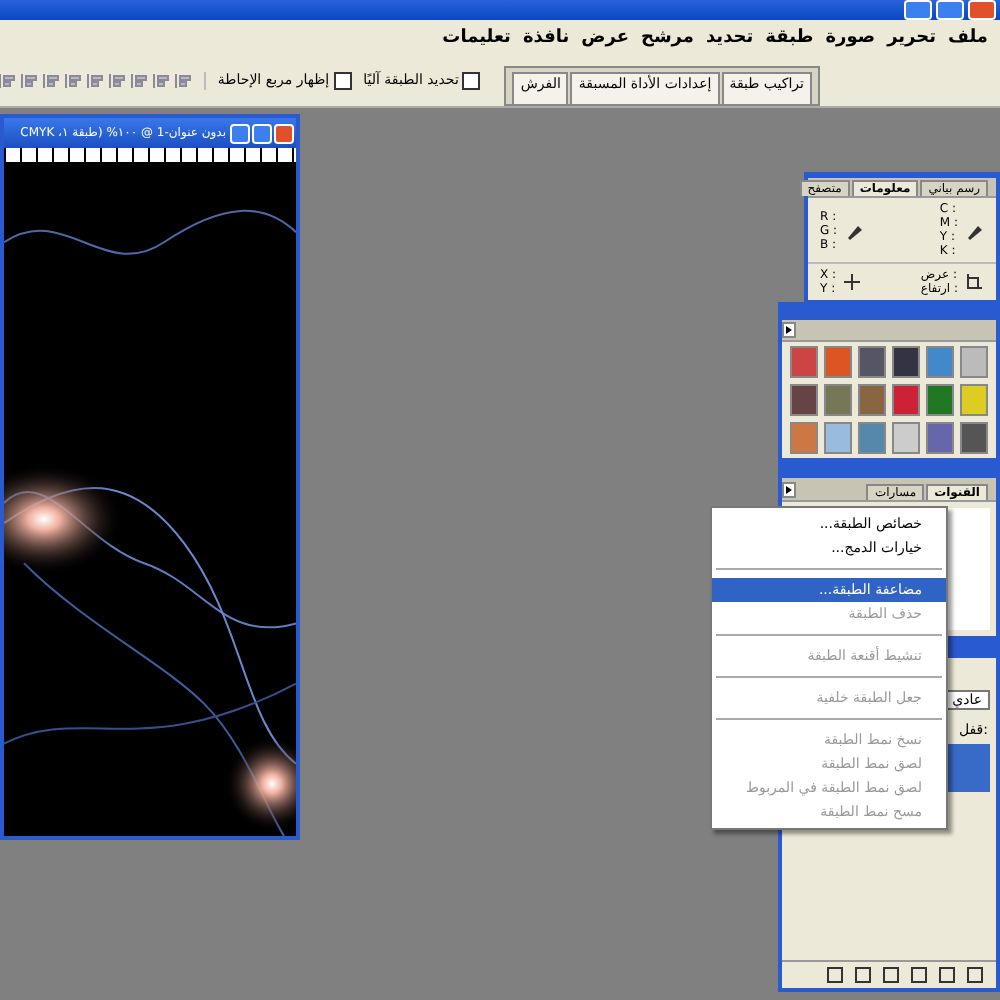  Describe the element at coordinates (667, 37) in the screenshot. I see `menu-item: مرشح` at that location.